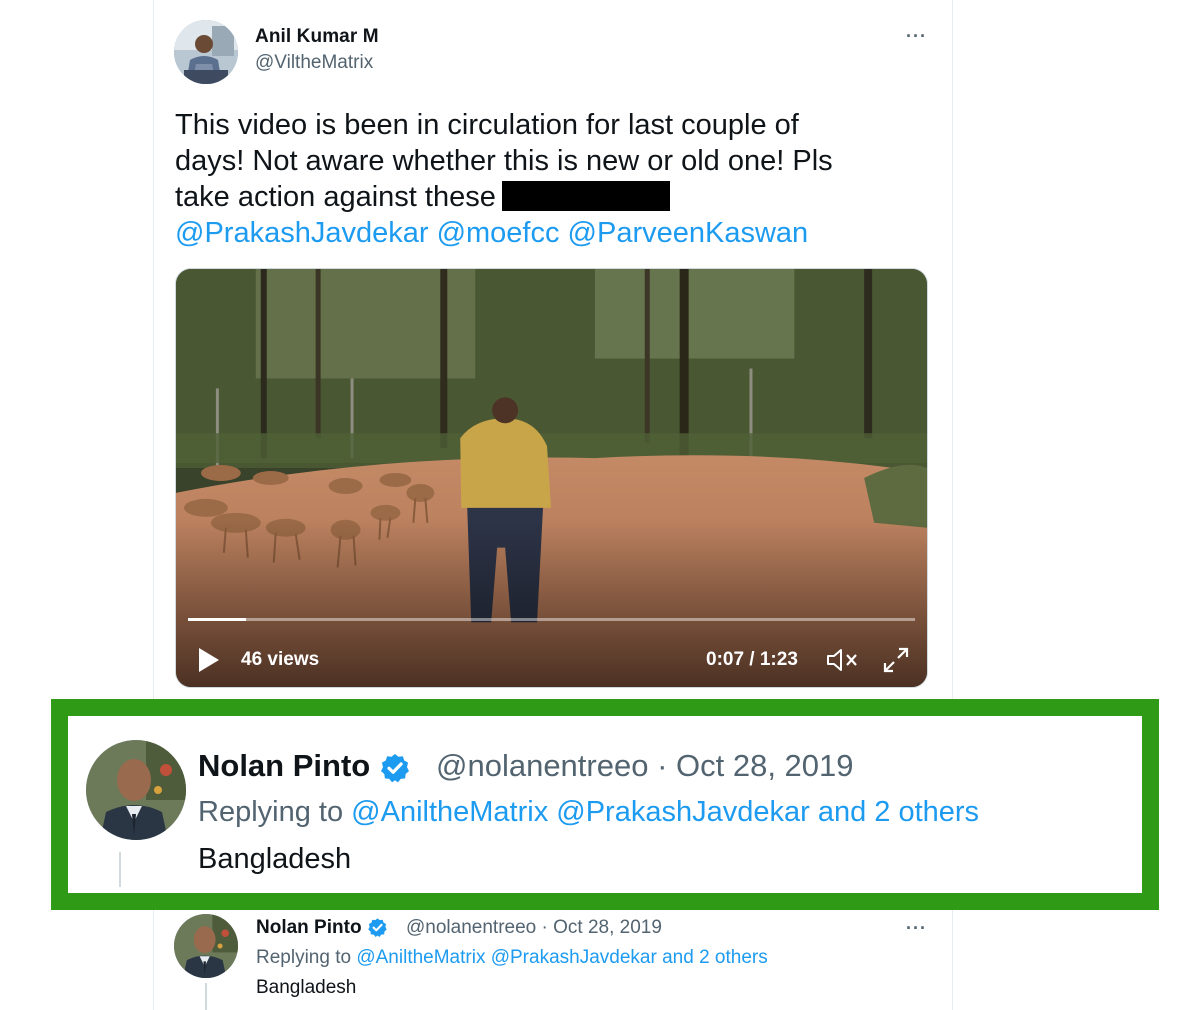 The height and width of the screenshot is (1010, 1186). Describe the element at coordinates (302, 233) in the screenshot. I see `mention-link: @PrakashJavdekar` at that location.